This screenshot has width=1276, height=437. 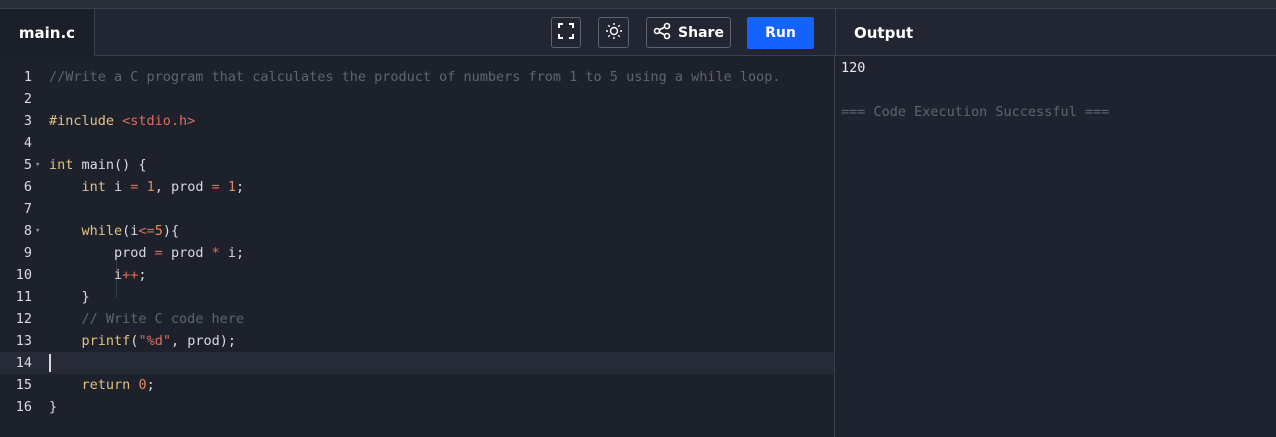 What do you see at coordinates (122, 121) in the screenshot?
I see `code-text: #include <stdio.h>` at bounding box center [122, 121].